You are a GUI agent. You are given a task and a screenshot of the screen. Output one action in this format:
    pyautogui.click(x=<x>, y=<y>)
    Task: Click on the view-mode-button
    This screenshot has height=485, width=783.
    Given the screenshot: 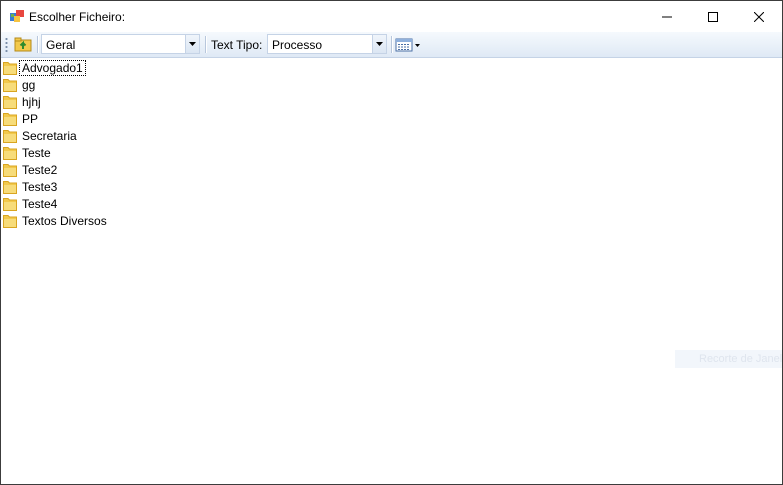 What is the action you would take?
    pyautogui.click(x=408, y=44)
    